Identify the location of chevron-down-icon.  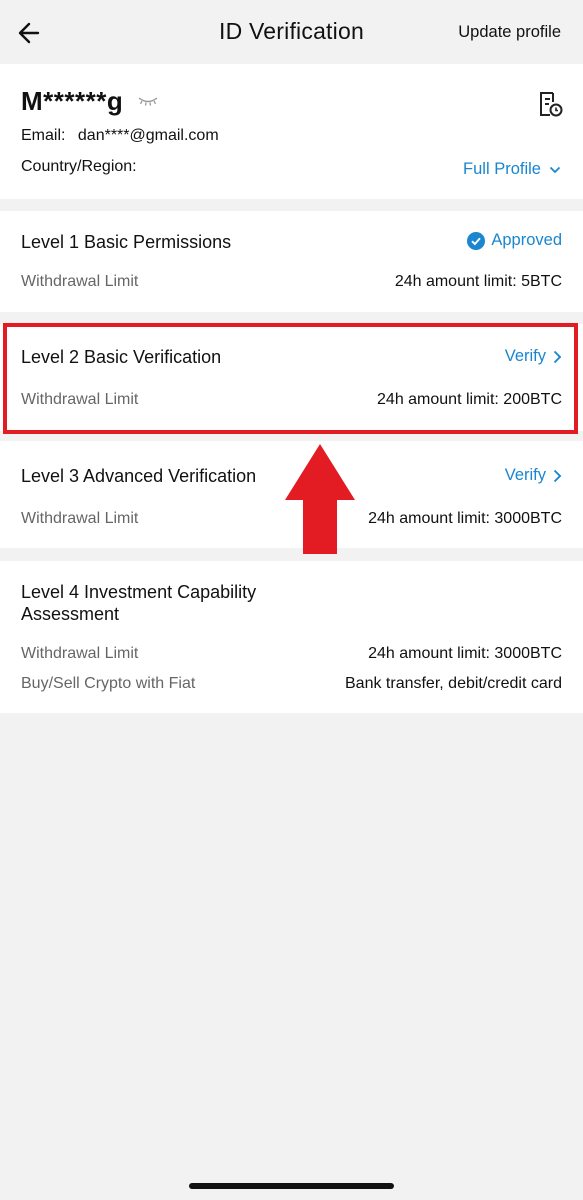
(555, 169).